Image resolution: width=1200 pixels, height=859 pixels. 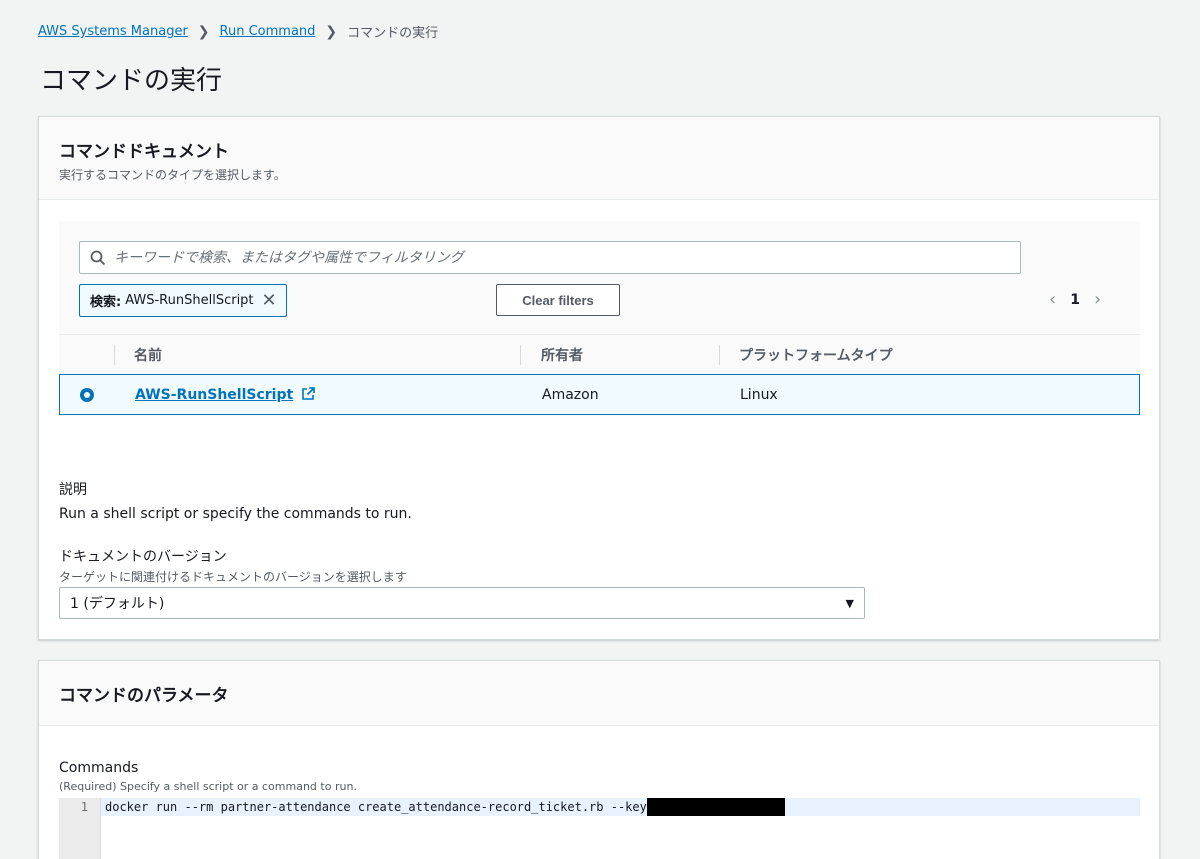 I want to click on column-header-owner: 所有者, so click(x=562, y=355).